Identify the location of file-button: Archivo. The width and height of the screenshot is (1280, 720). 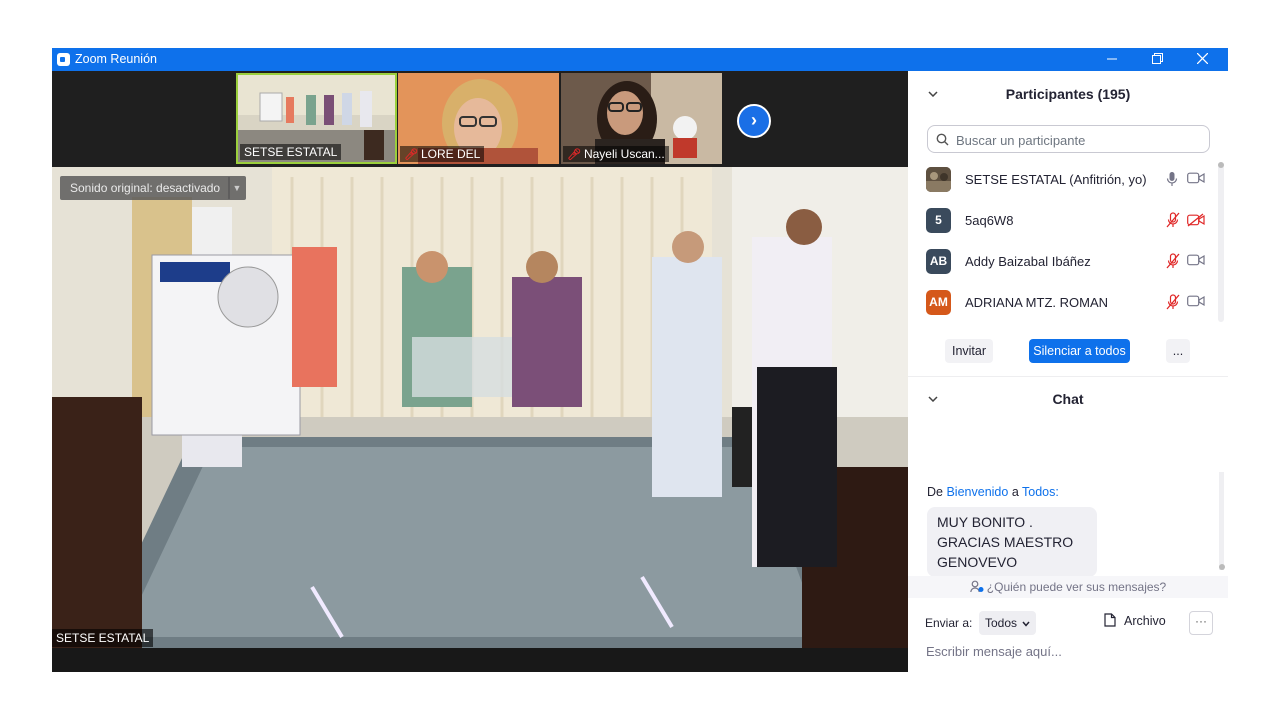
(1135, 620).